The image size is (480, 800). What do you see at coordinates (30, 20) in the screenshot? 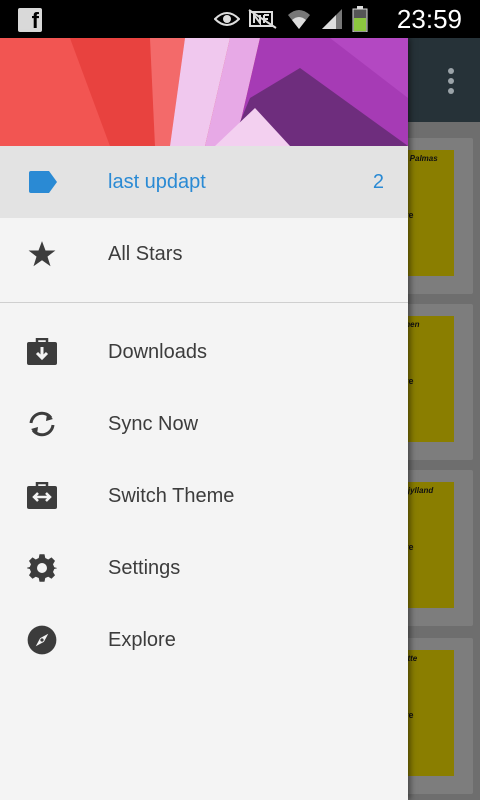
I see `facebook-icon: f` at bounding box center [30, 20].